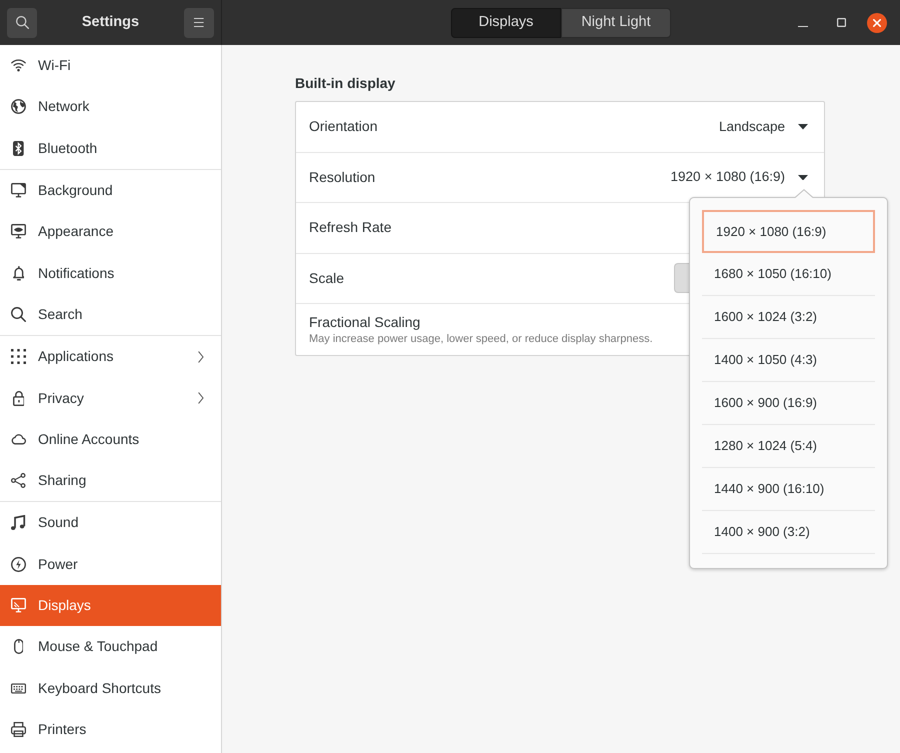  I want to click on sidebar-item: Sharing, so click(110, 481).